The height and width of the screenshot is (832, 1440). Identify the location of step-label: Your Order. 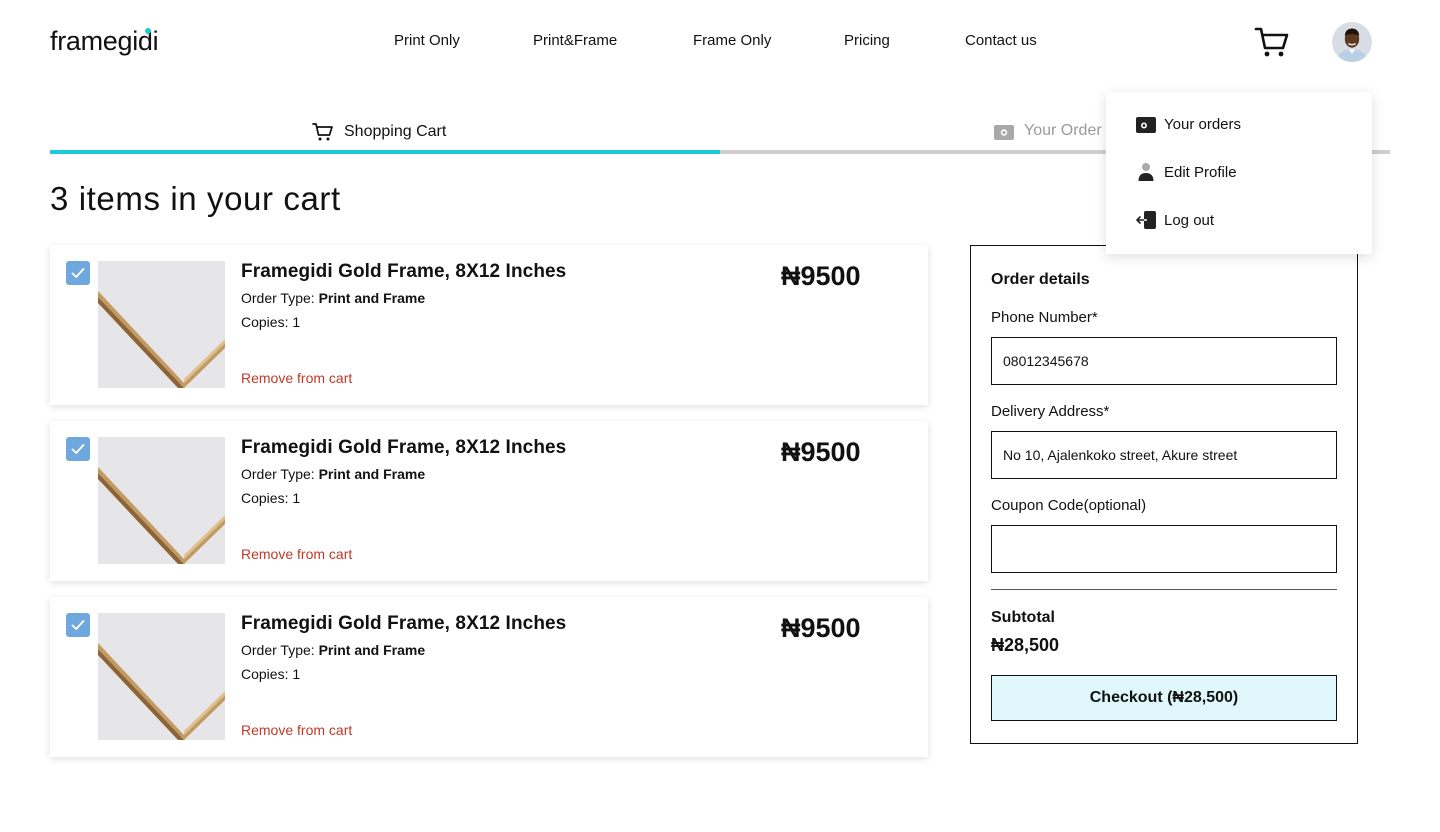
(1063, 130).